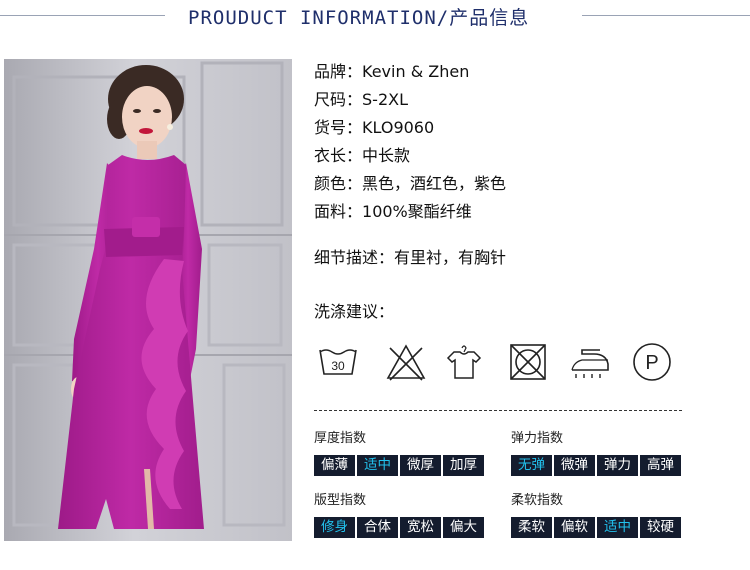  Describe the element at coordinates (399, 465) in the screenshot. I see `scale-options: 偏薄 适中 微厚 加厚` at that location.